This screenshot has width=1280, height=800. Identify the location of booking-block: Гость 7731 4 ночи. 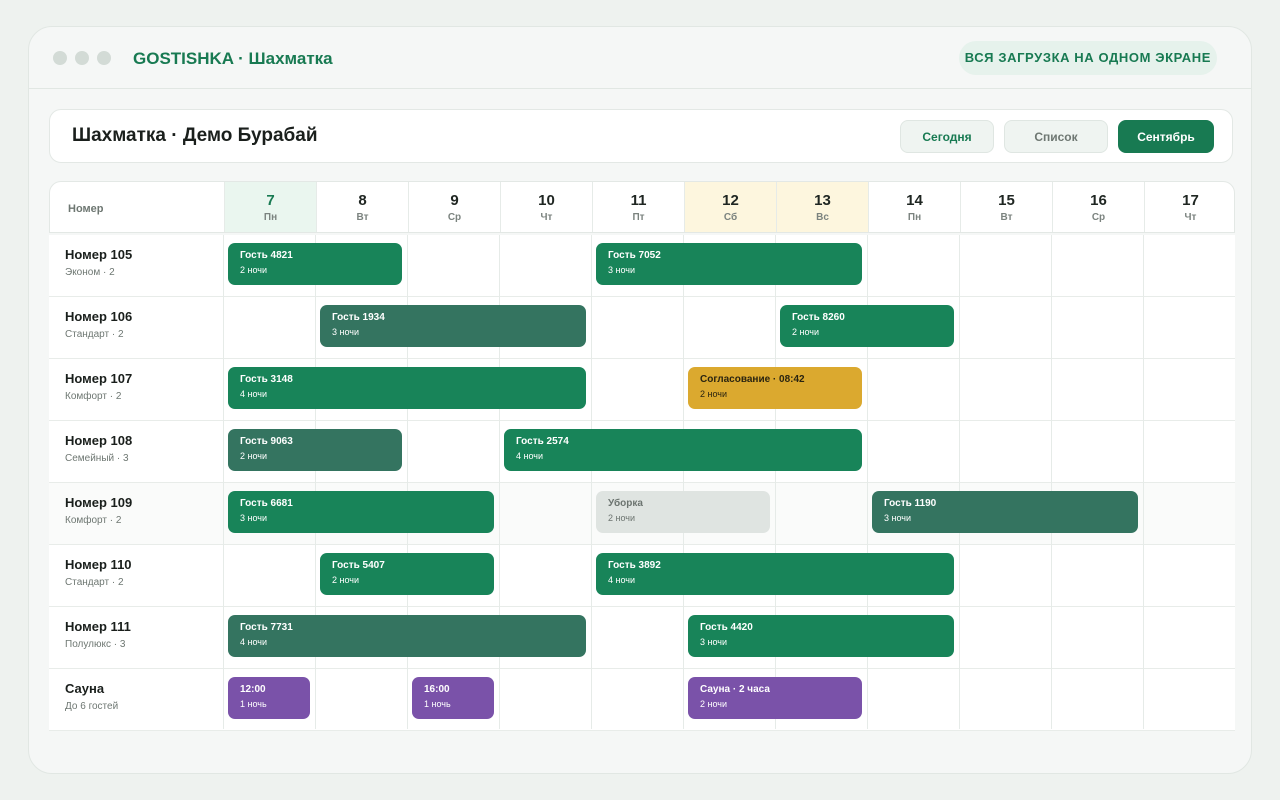
(407, 636).